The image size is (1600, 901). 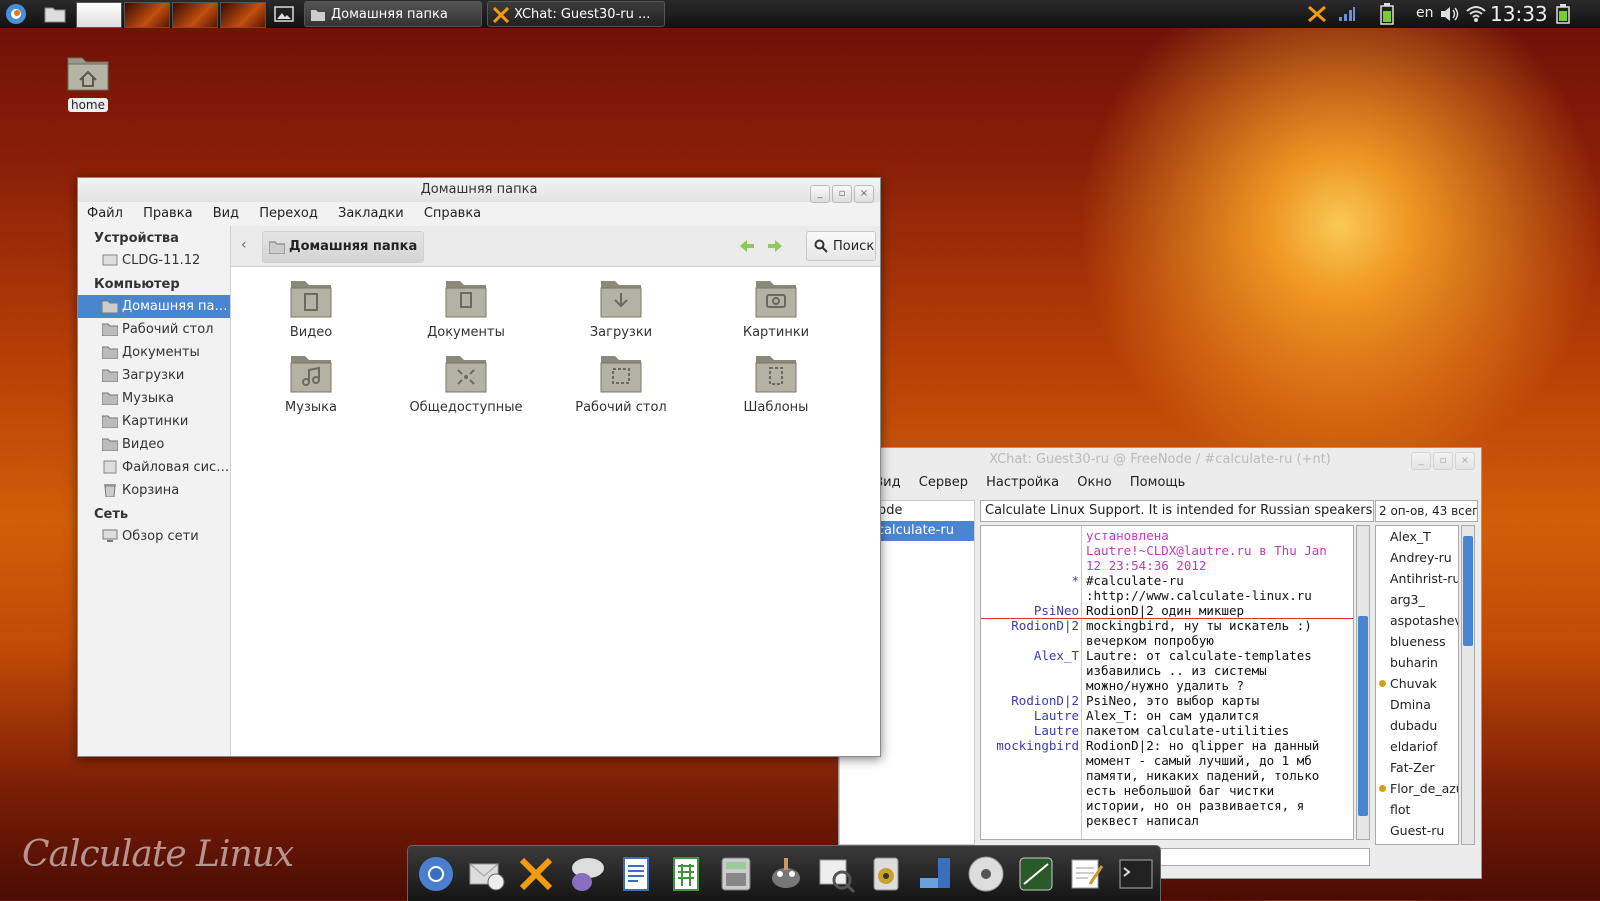 I want to click on user-list-item: Flor_de_azu, so click(x=1417, y=788).